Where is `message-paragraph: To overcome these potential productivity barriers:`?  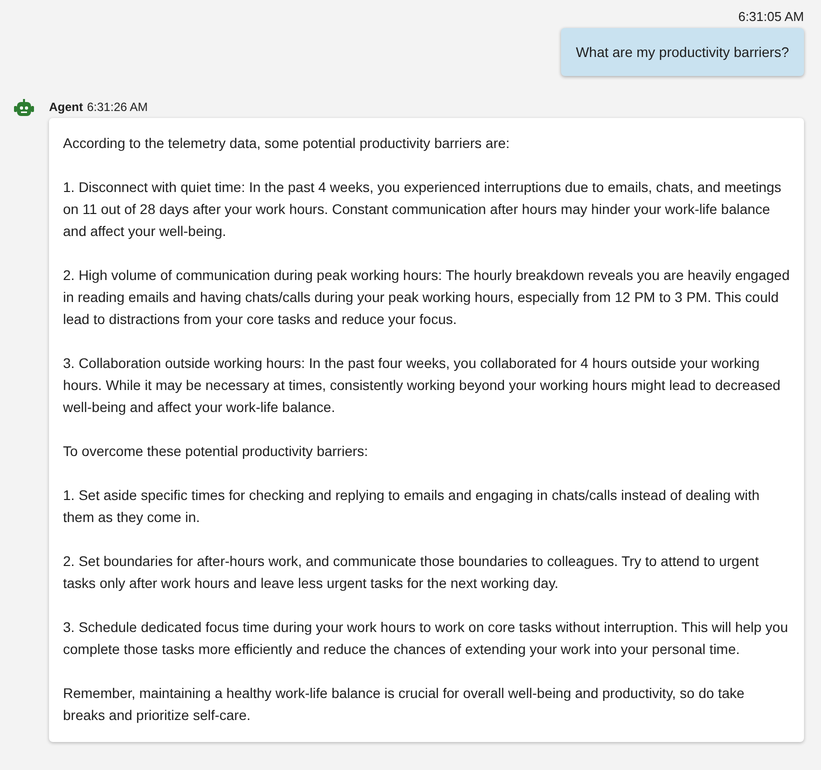
message-paragraph: To overcome these potential productivity barriers: is located at coordinates (216, 451).